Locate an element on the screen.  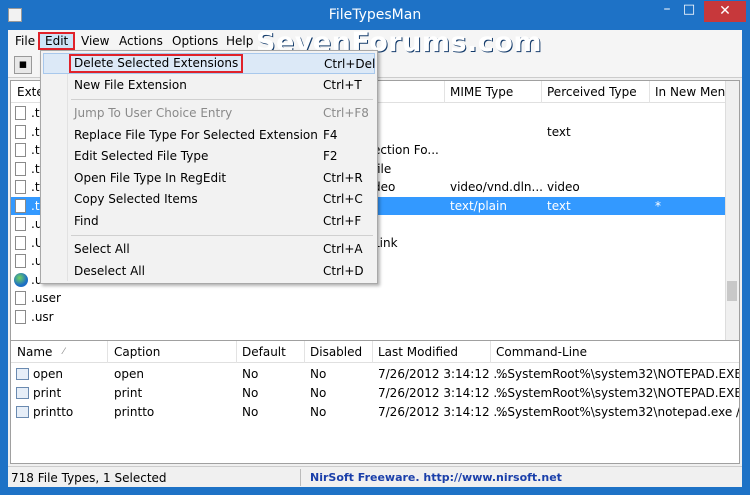
menu-item-shortcut: F2 is located at coordinates (330, 156).